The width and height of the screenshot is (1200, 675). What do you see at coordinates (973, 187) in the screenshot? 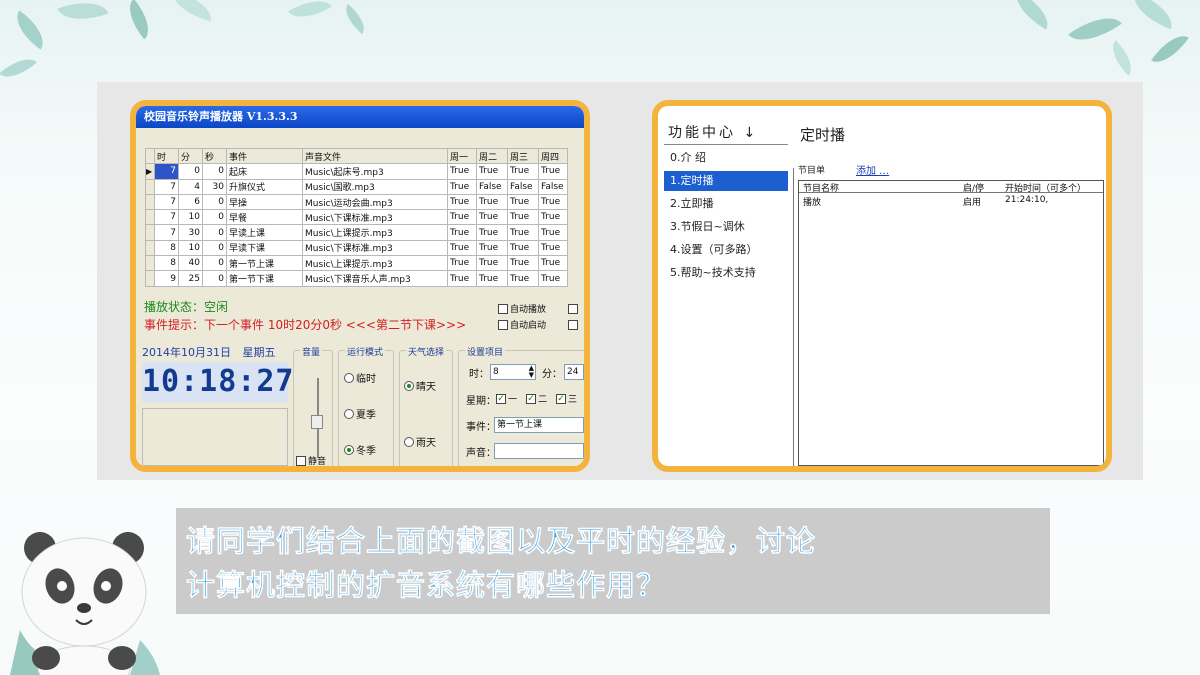
I see `list-header-toggle: 启/停` at bounding box center [973, 187].